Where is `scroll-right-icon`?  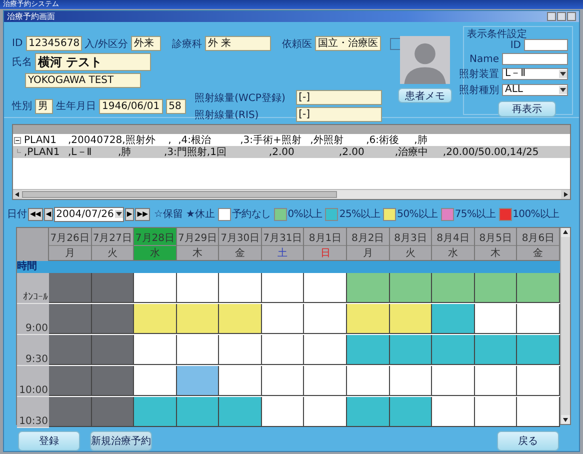
scroll-right-icon is located at coordinates (565, 194).